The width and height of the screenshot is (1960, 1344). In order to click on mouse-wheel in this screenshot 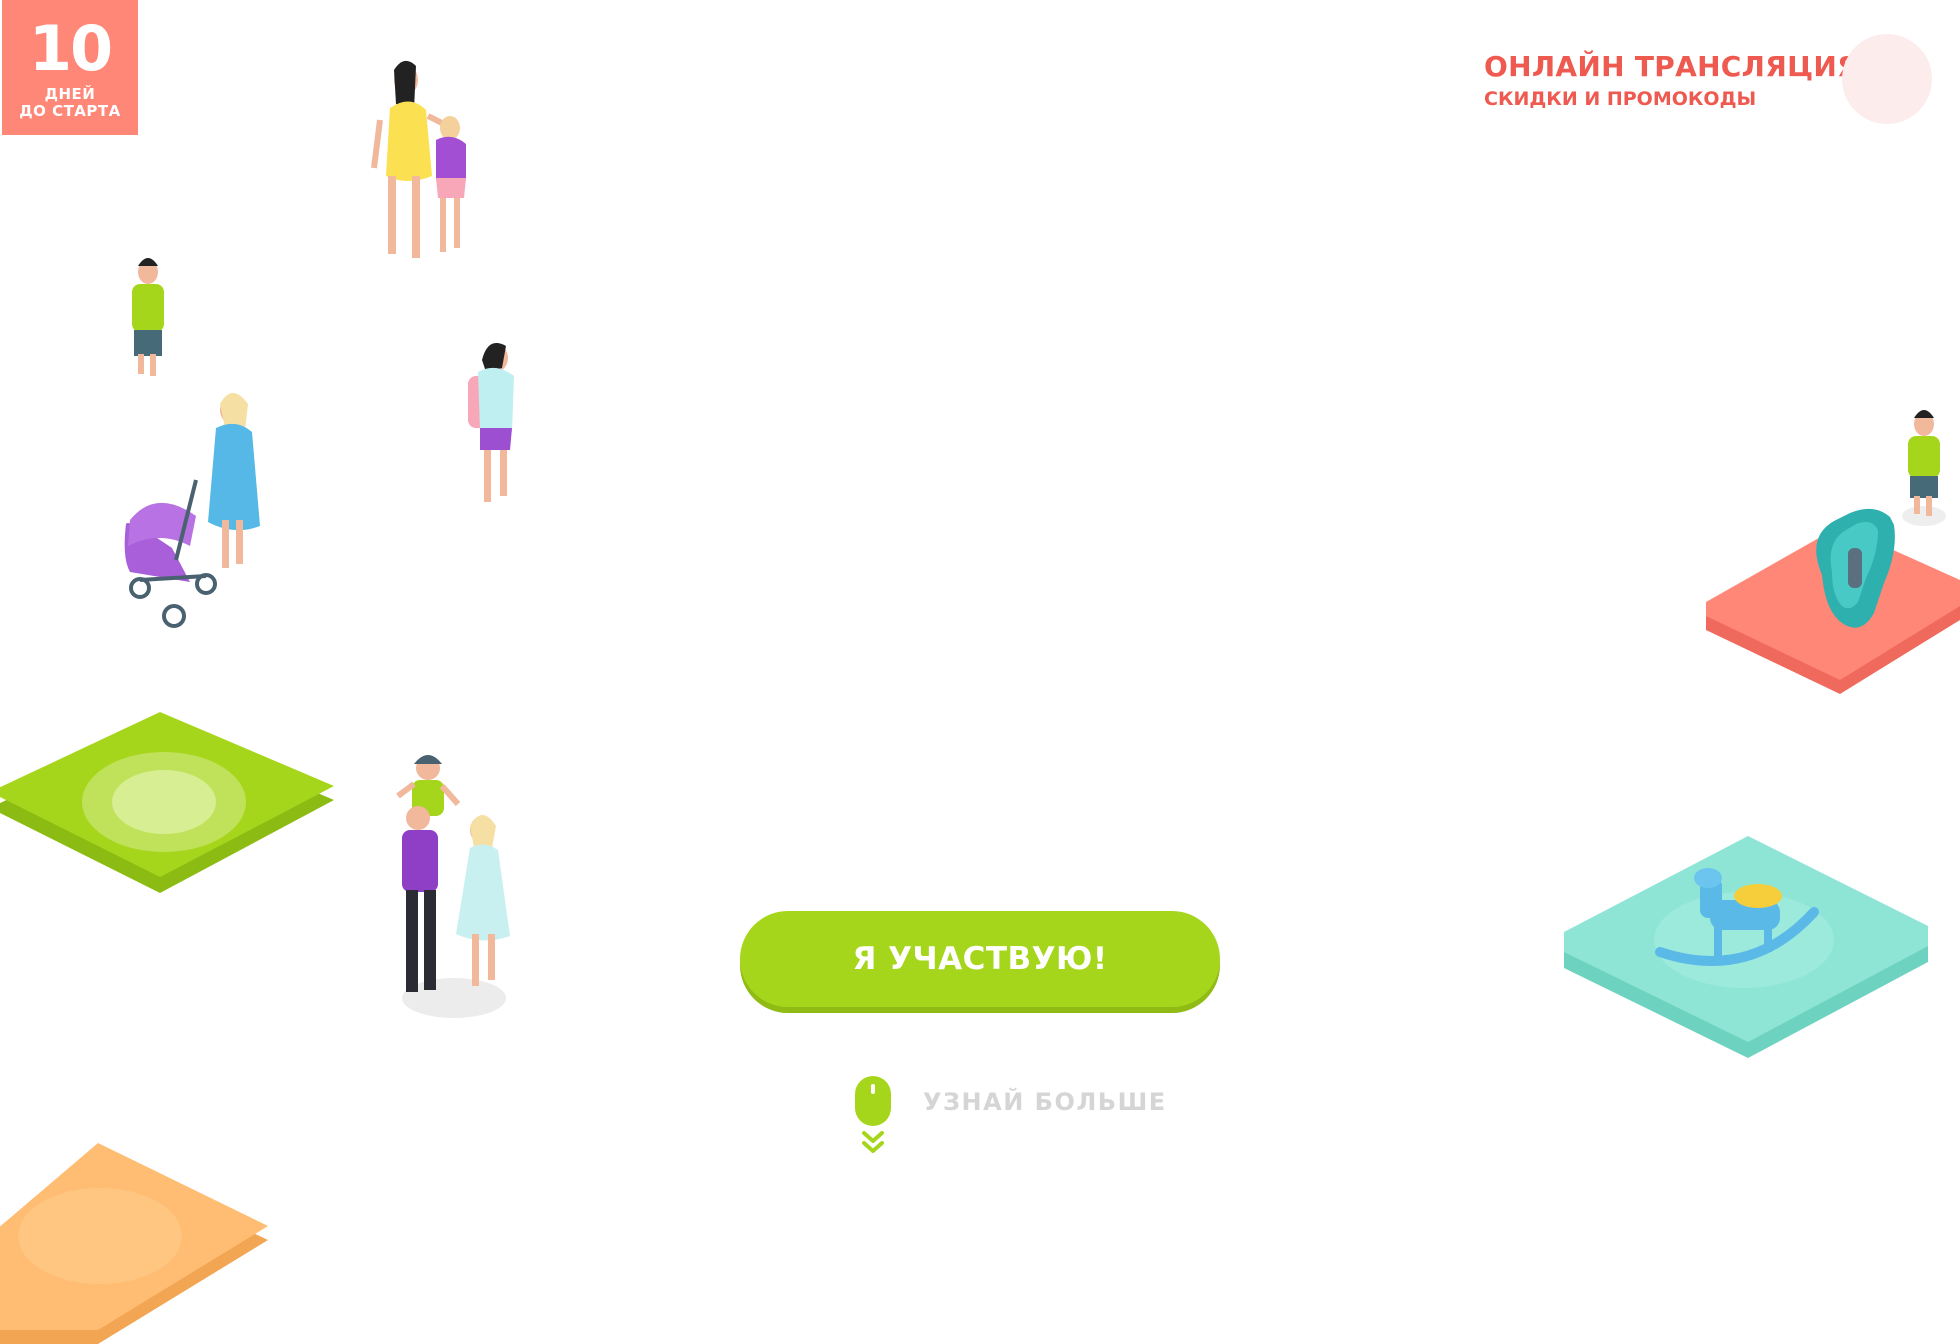, I will do `click(873, 1089)`.